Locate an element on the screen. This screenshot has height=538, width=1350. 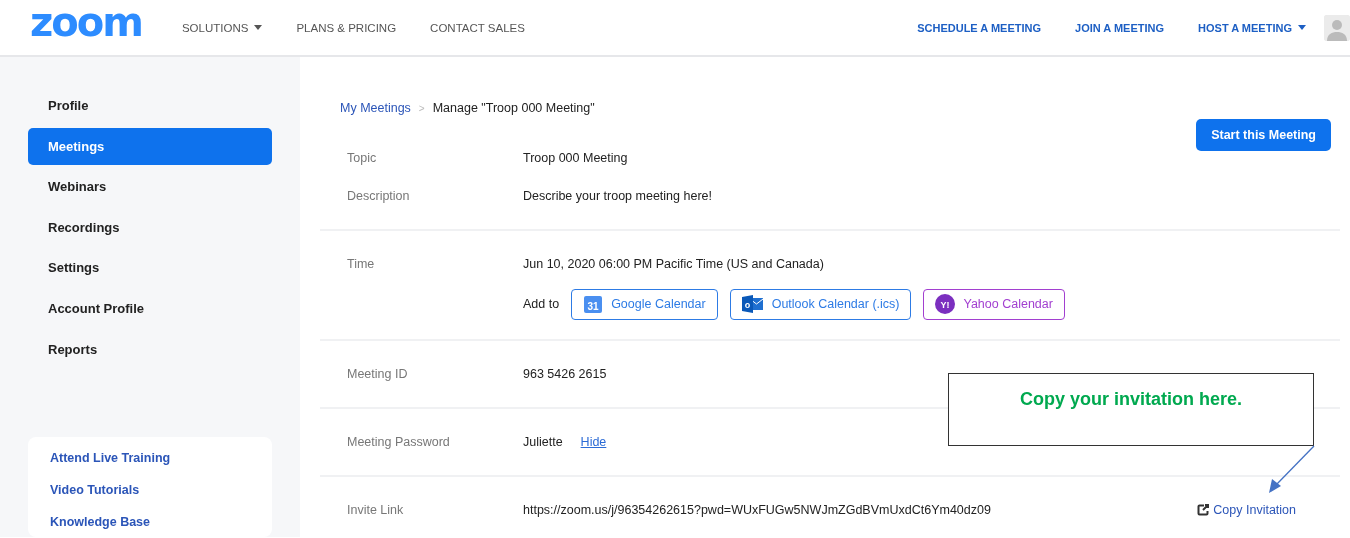
add-to-label: Add to is located at coordinates (541, 304).